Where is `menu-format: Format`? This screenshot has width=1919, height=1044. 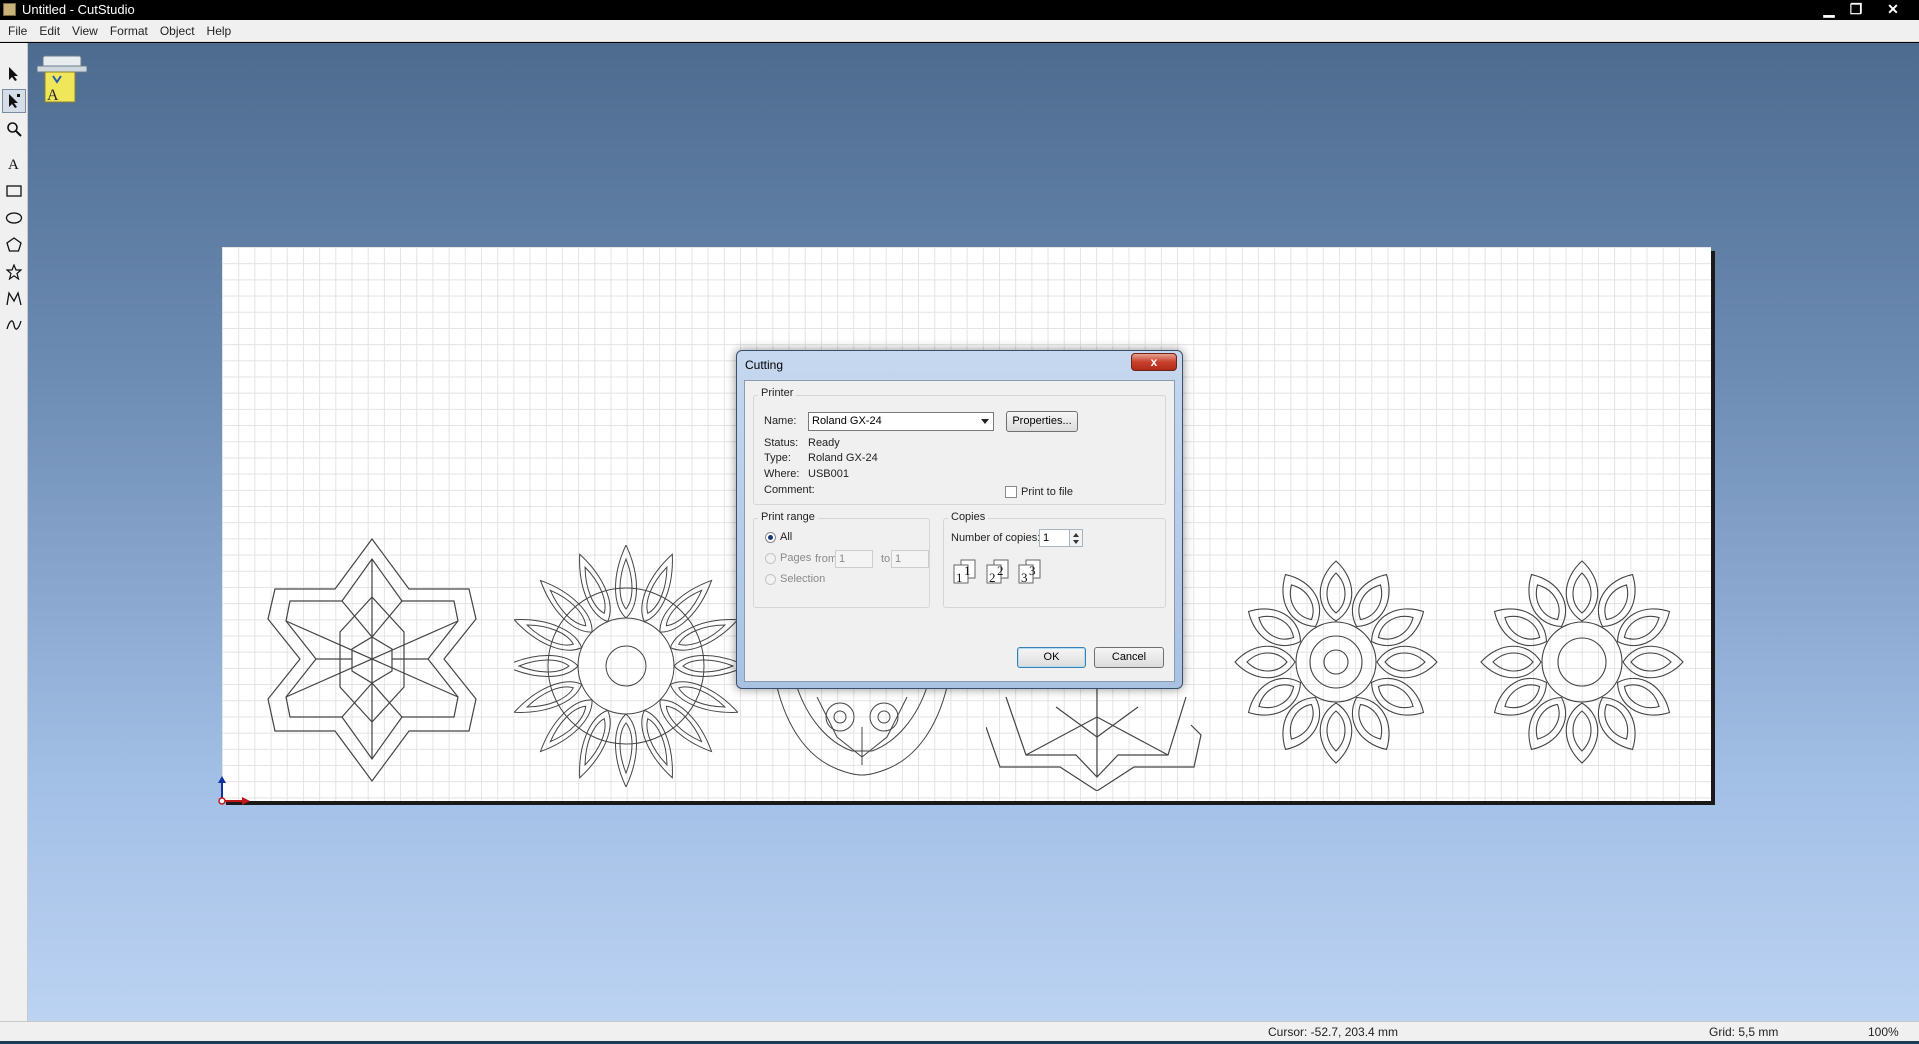
menu-format: Format is located at coordinates (129, 31).